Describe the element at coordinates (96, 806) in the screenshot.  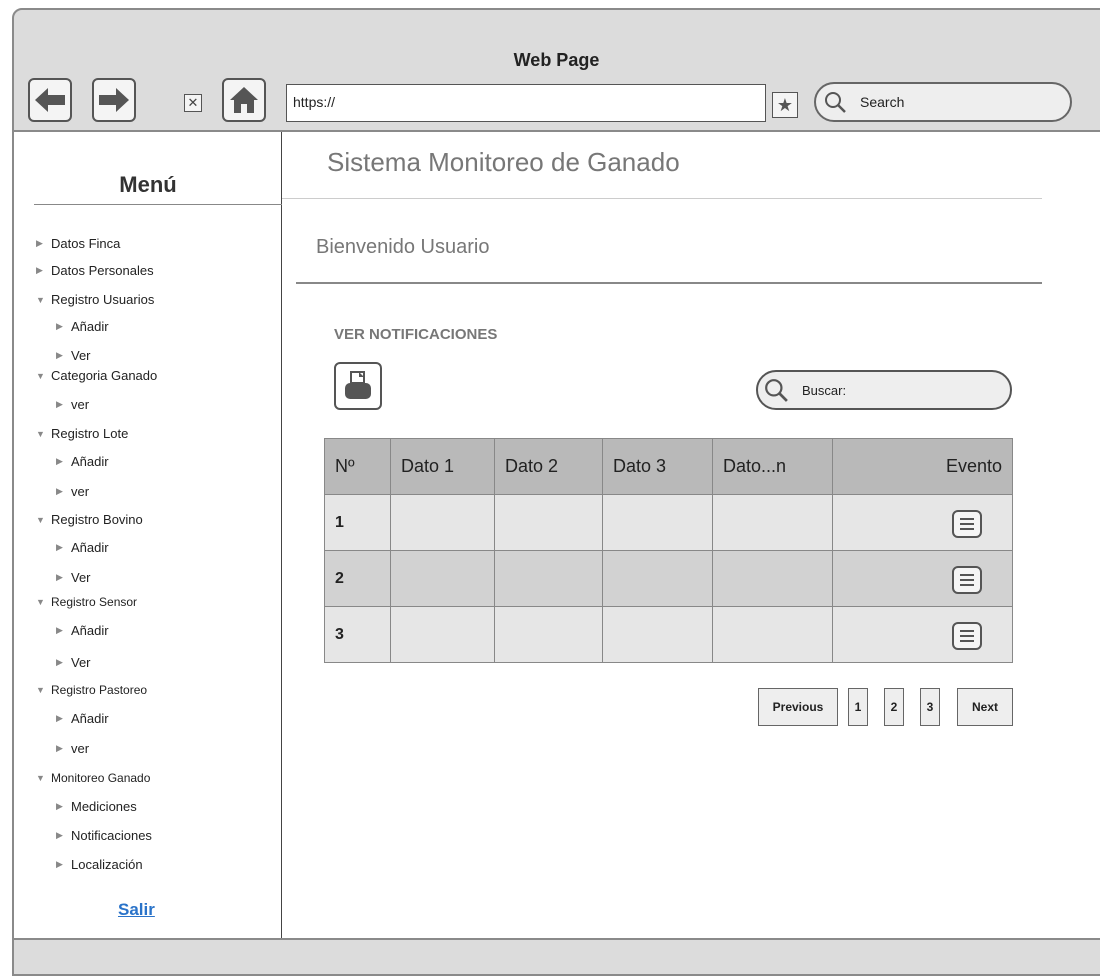
I see `sidebar-item: ▶ Mediciones` at that location.